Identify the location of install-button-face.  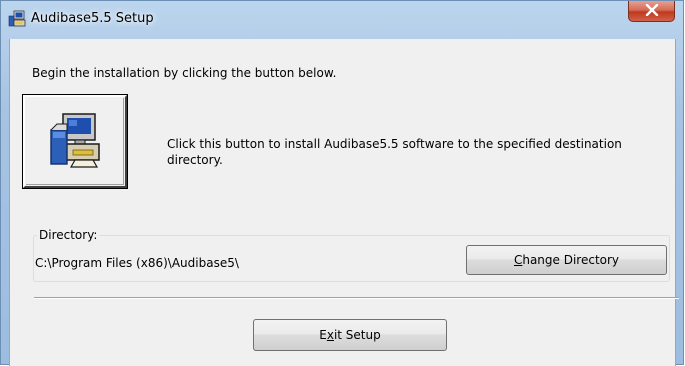
(75, 141).